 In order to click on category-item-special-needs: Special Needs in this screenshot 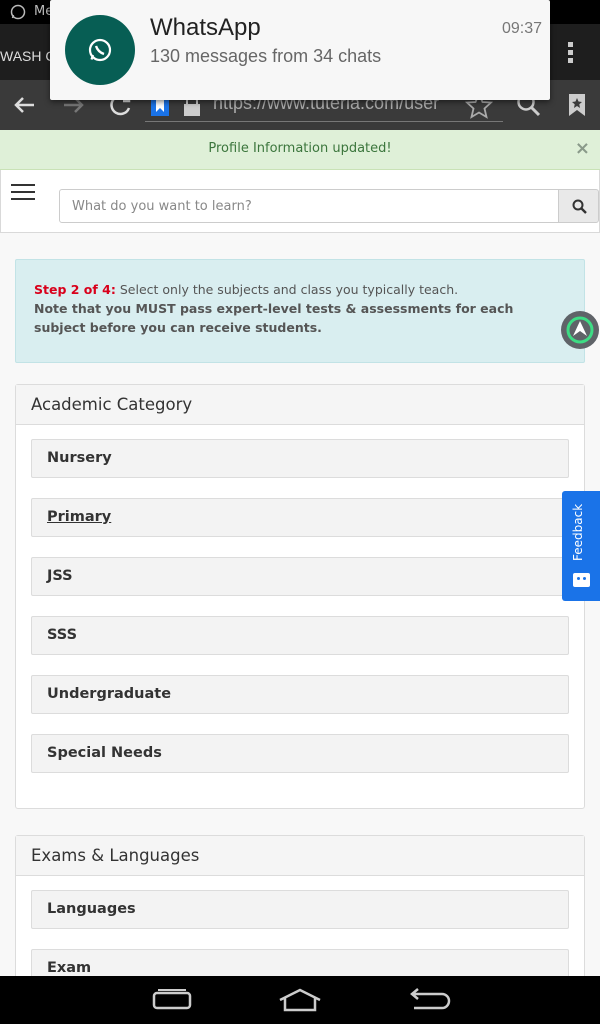, I will do `click(300, 753)`.